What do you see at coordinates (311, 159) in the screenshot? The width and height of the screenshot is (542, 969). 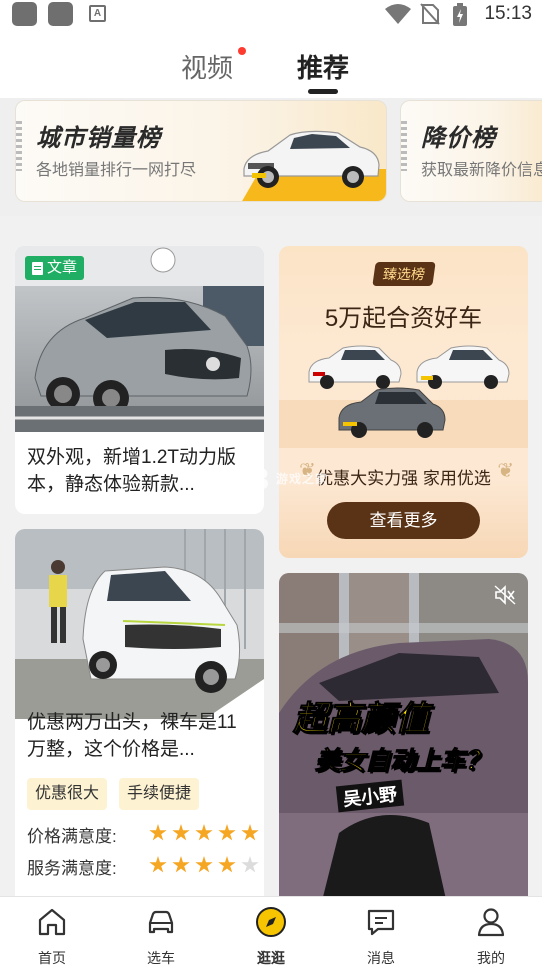 I see `white-sedan-image` at bounding box center [311, 159].